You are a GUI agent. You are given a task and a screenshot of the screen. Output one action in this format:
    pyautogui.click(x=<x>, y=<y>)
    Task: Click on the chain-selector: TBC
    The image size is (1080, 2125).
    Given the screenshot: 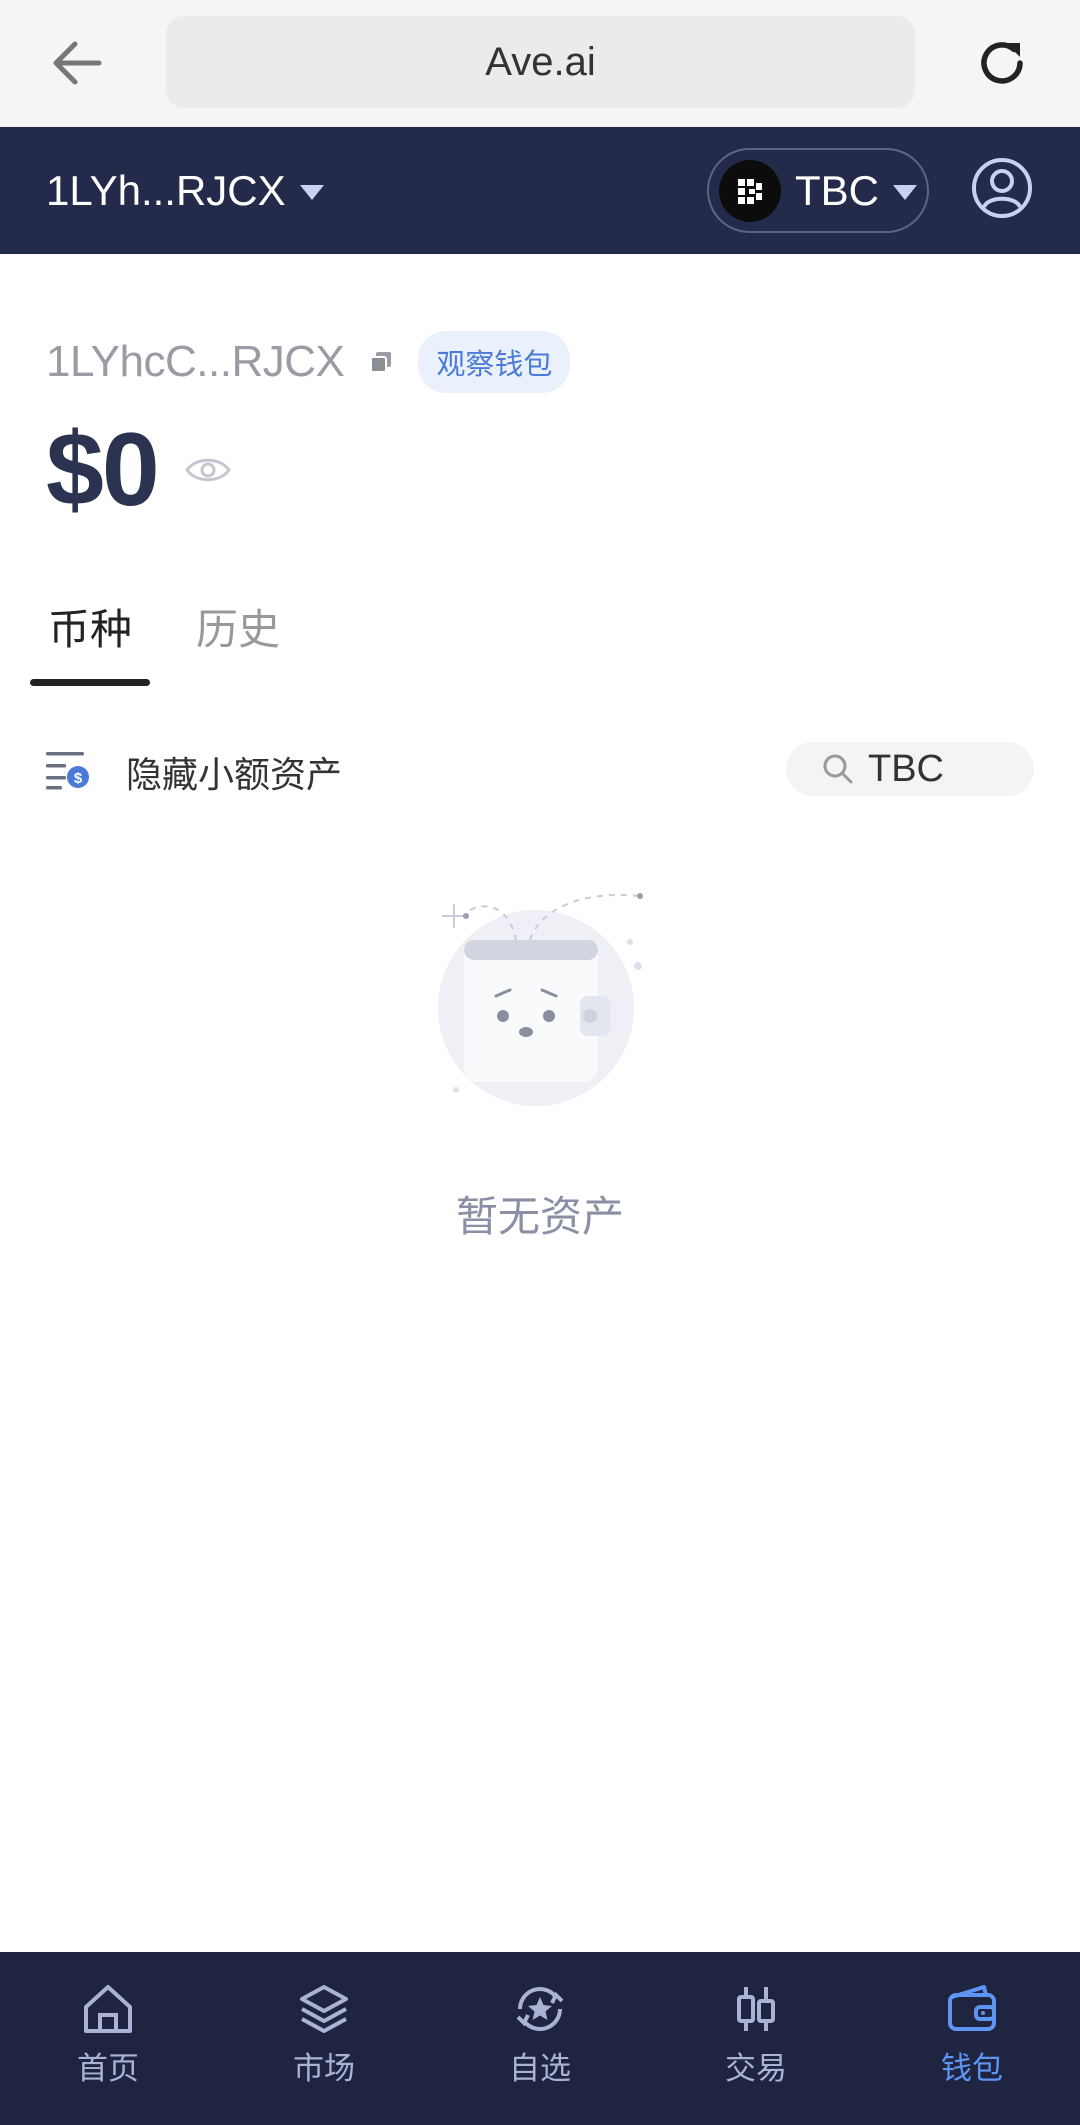 What is the action you would take?
    pyautogui.click(x=818, y=190)
    